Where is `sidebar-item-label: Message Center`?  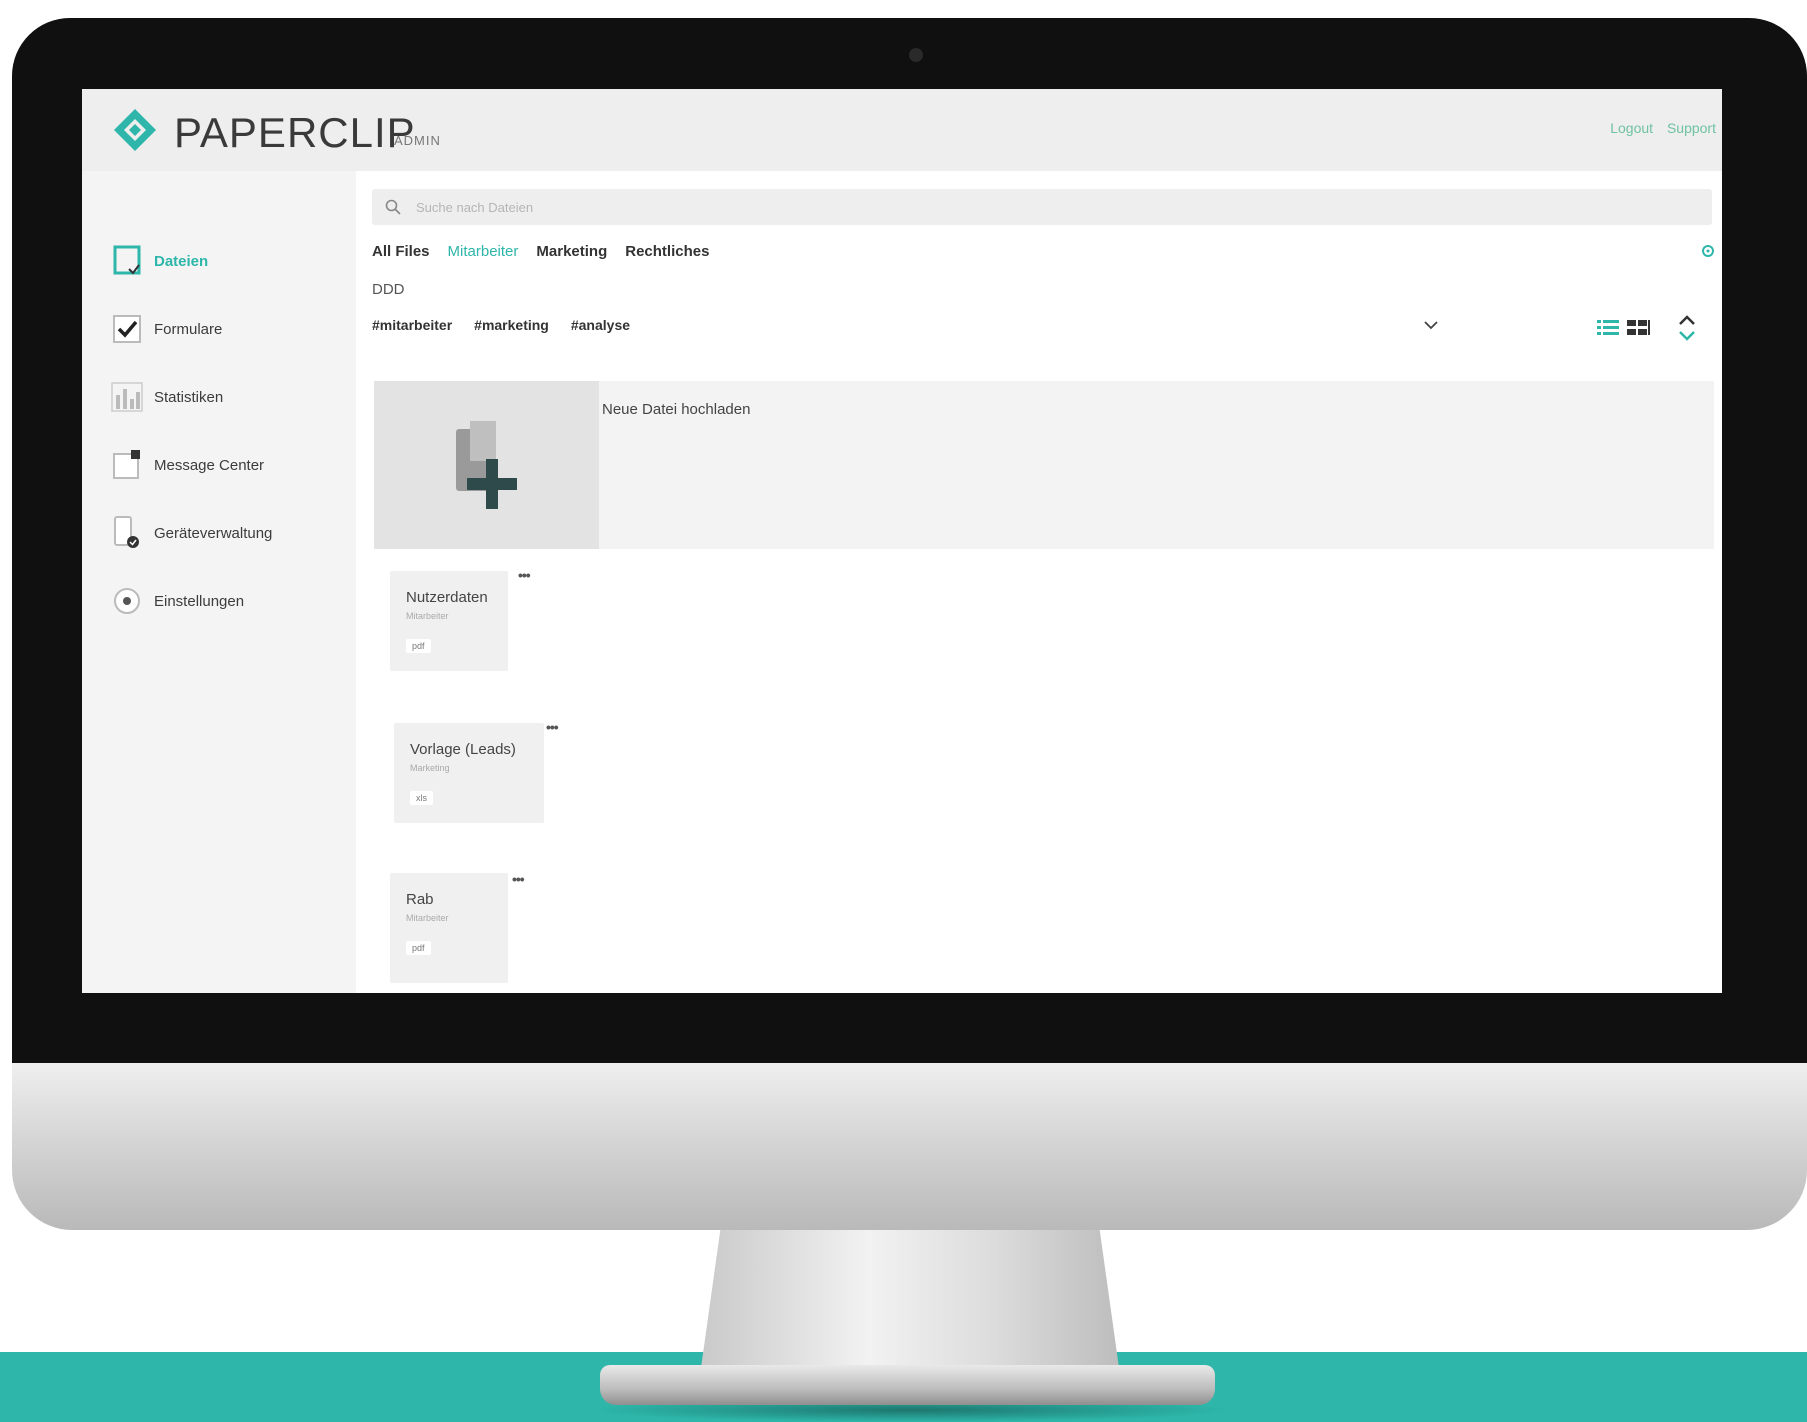 sidebar-item-label: Message Center is located at coordinates (209, 465).